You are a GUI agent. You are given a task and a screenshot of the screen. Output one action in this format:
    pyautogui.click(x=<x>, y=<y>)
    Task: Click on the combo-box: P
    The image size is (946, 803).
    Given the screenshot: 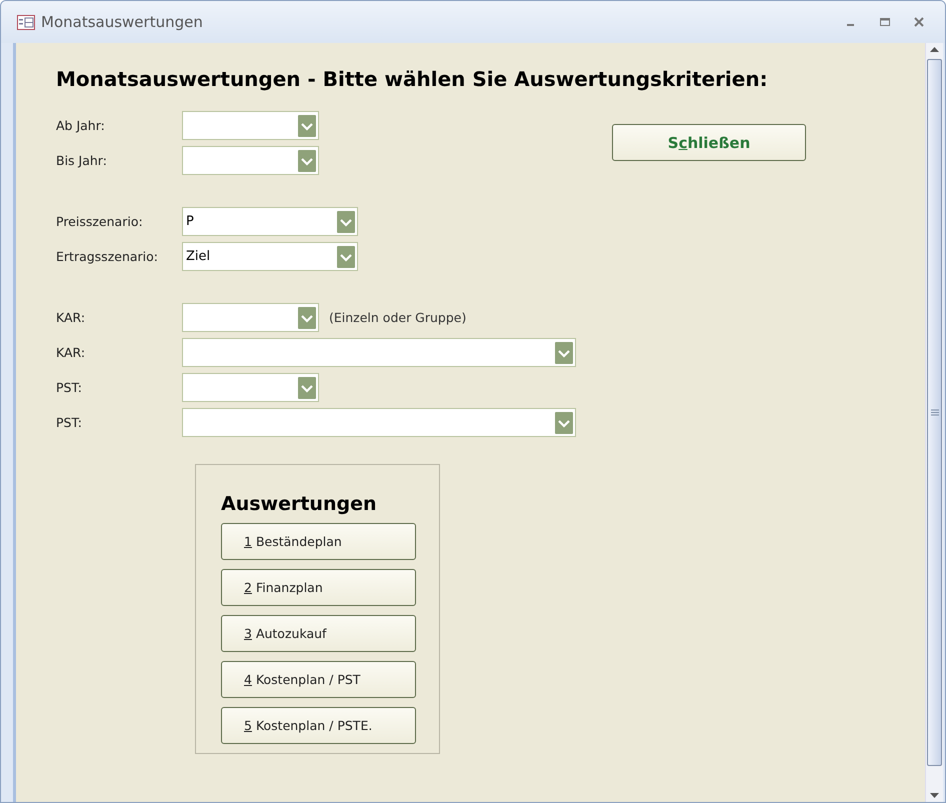 What is the action you would take?
    pyautogui.click(x=270, y=221)
    